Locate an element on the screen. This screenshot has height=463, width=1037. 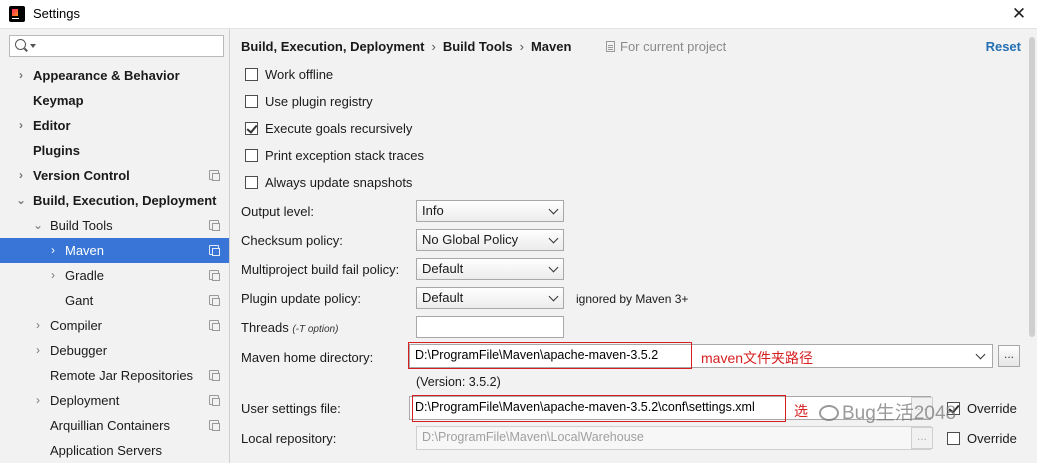
sidebar-item-version-control: › Version Control is located at coordinates (114, 175).